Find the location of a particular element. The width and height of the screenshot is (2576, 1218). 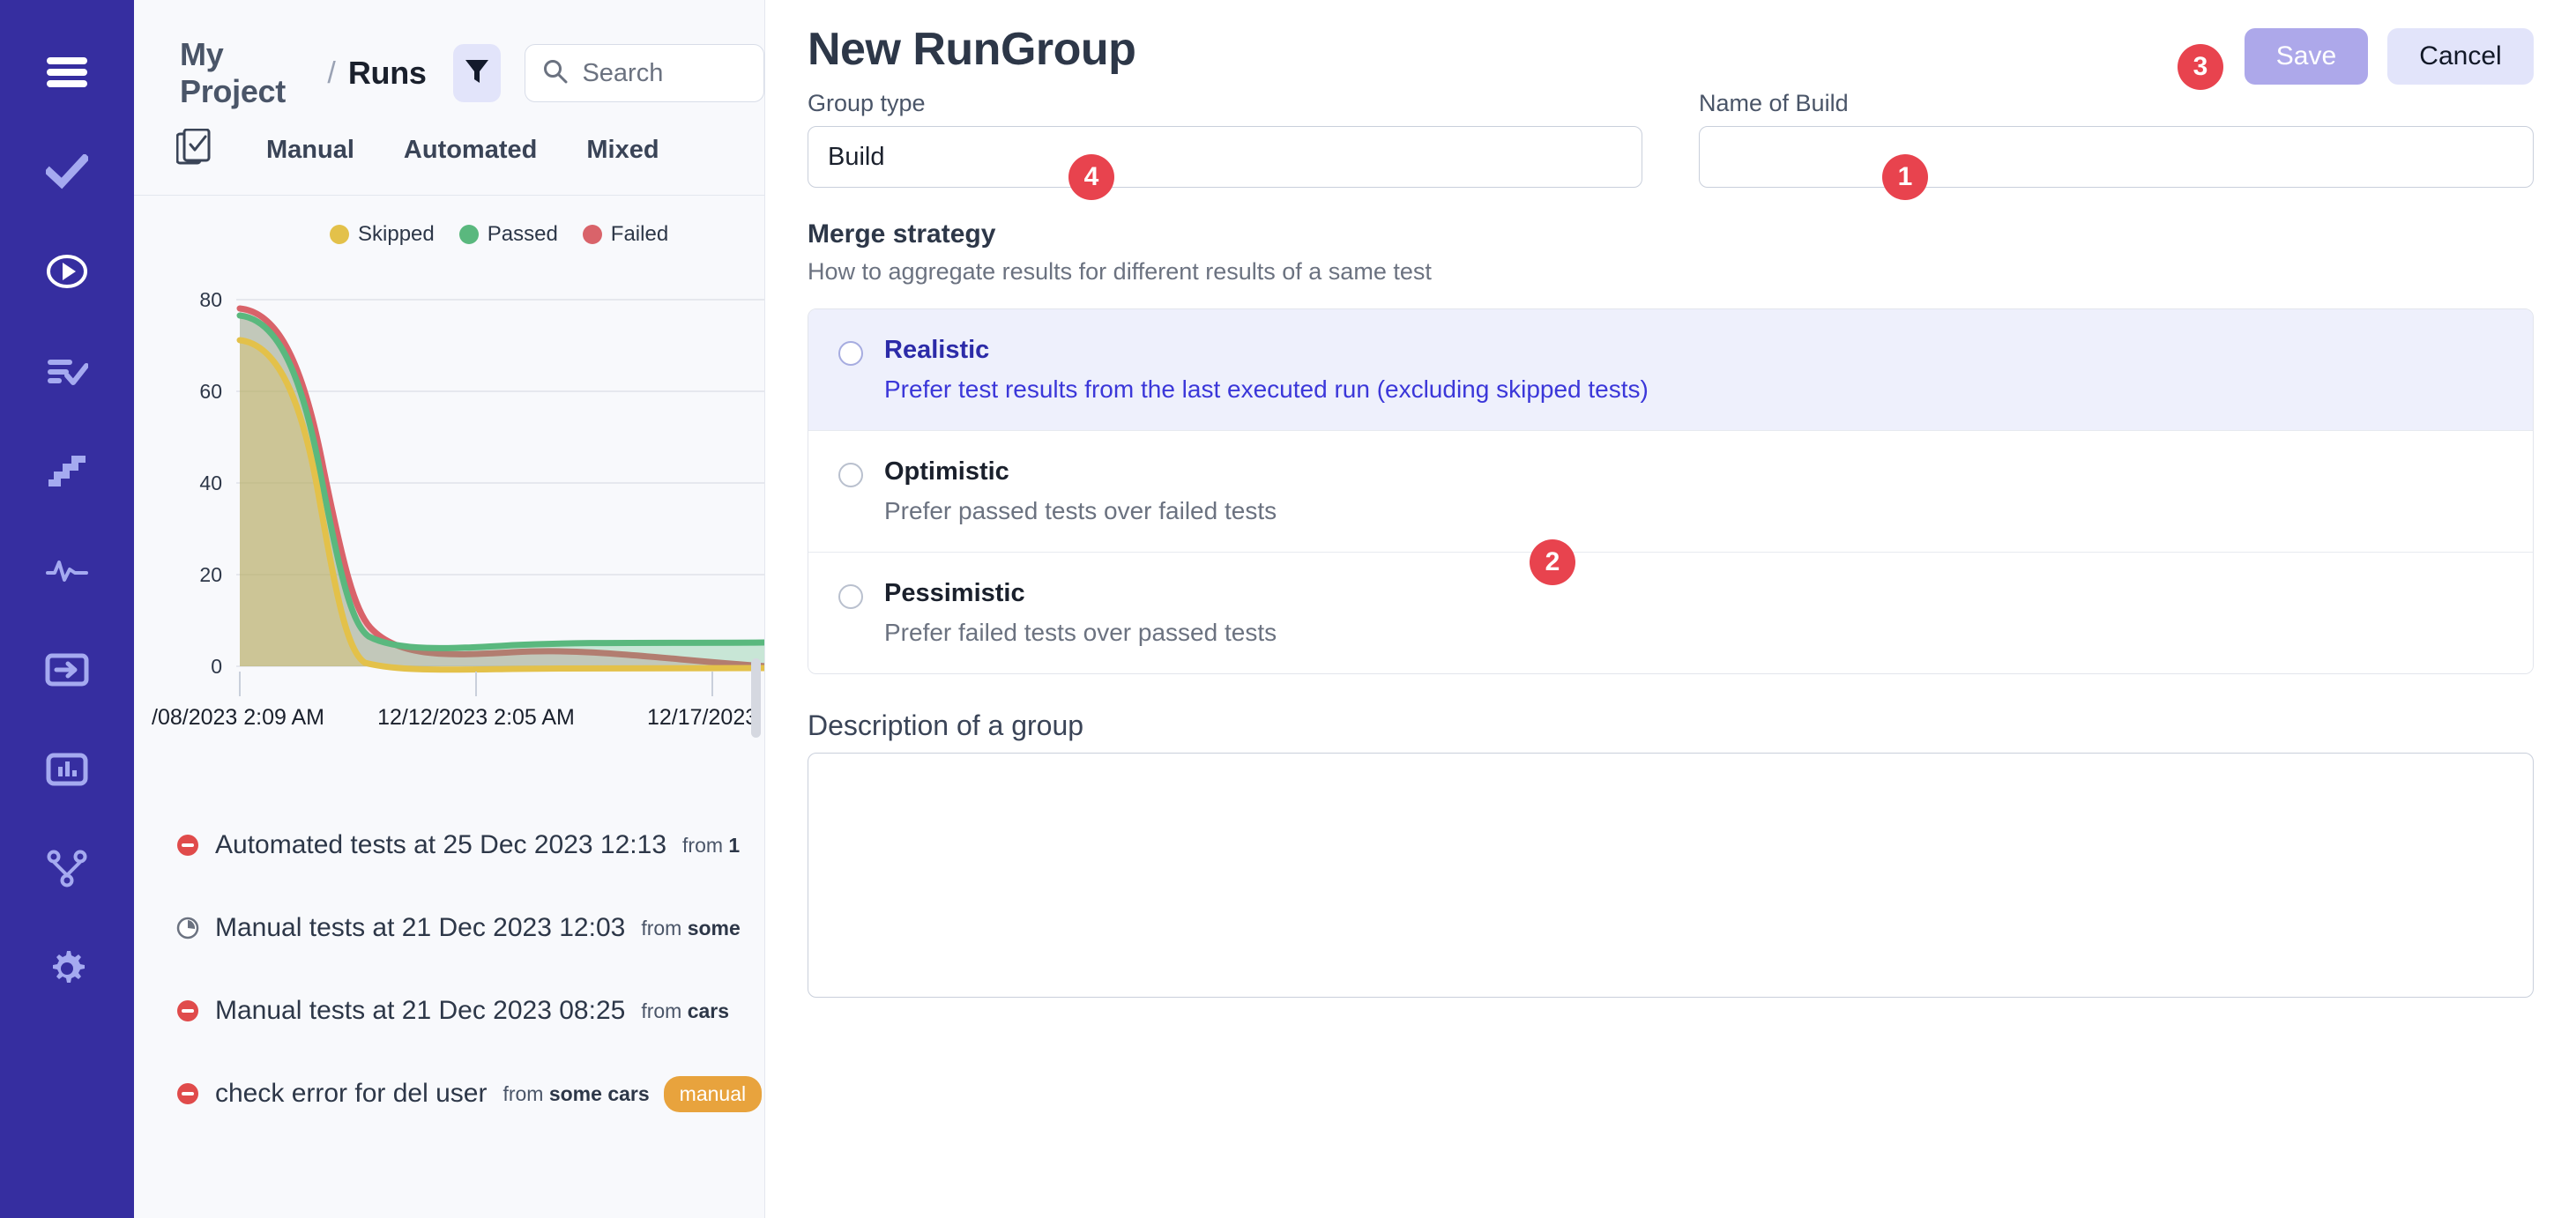

sidebar-item-import is located at coordinates (67, 670).